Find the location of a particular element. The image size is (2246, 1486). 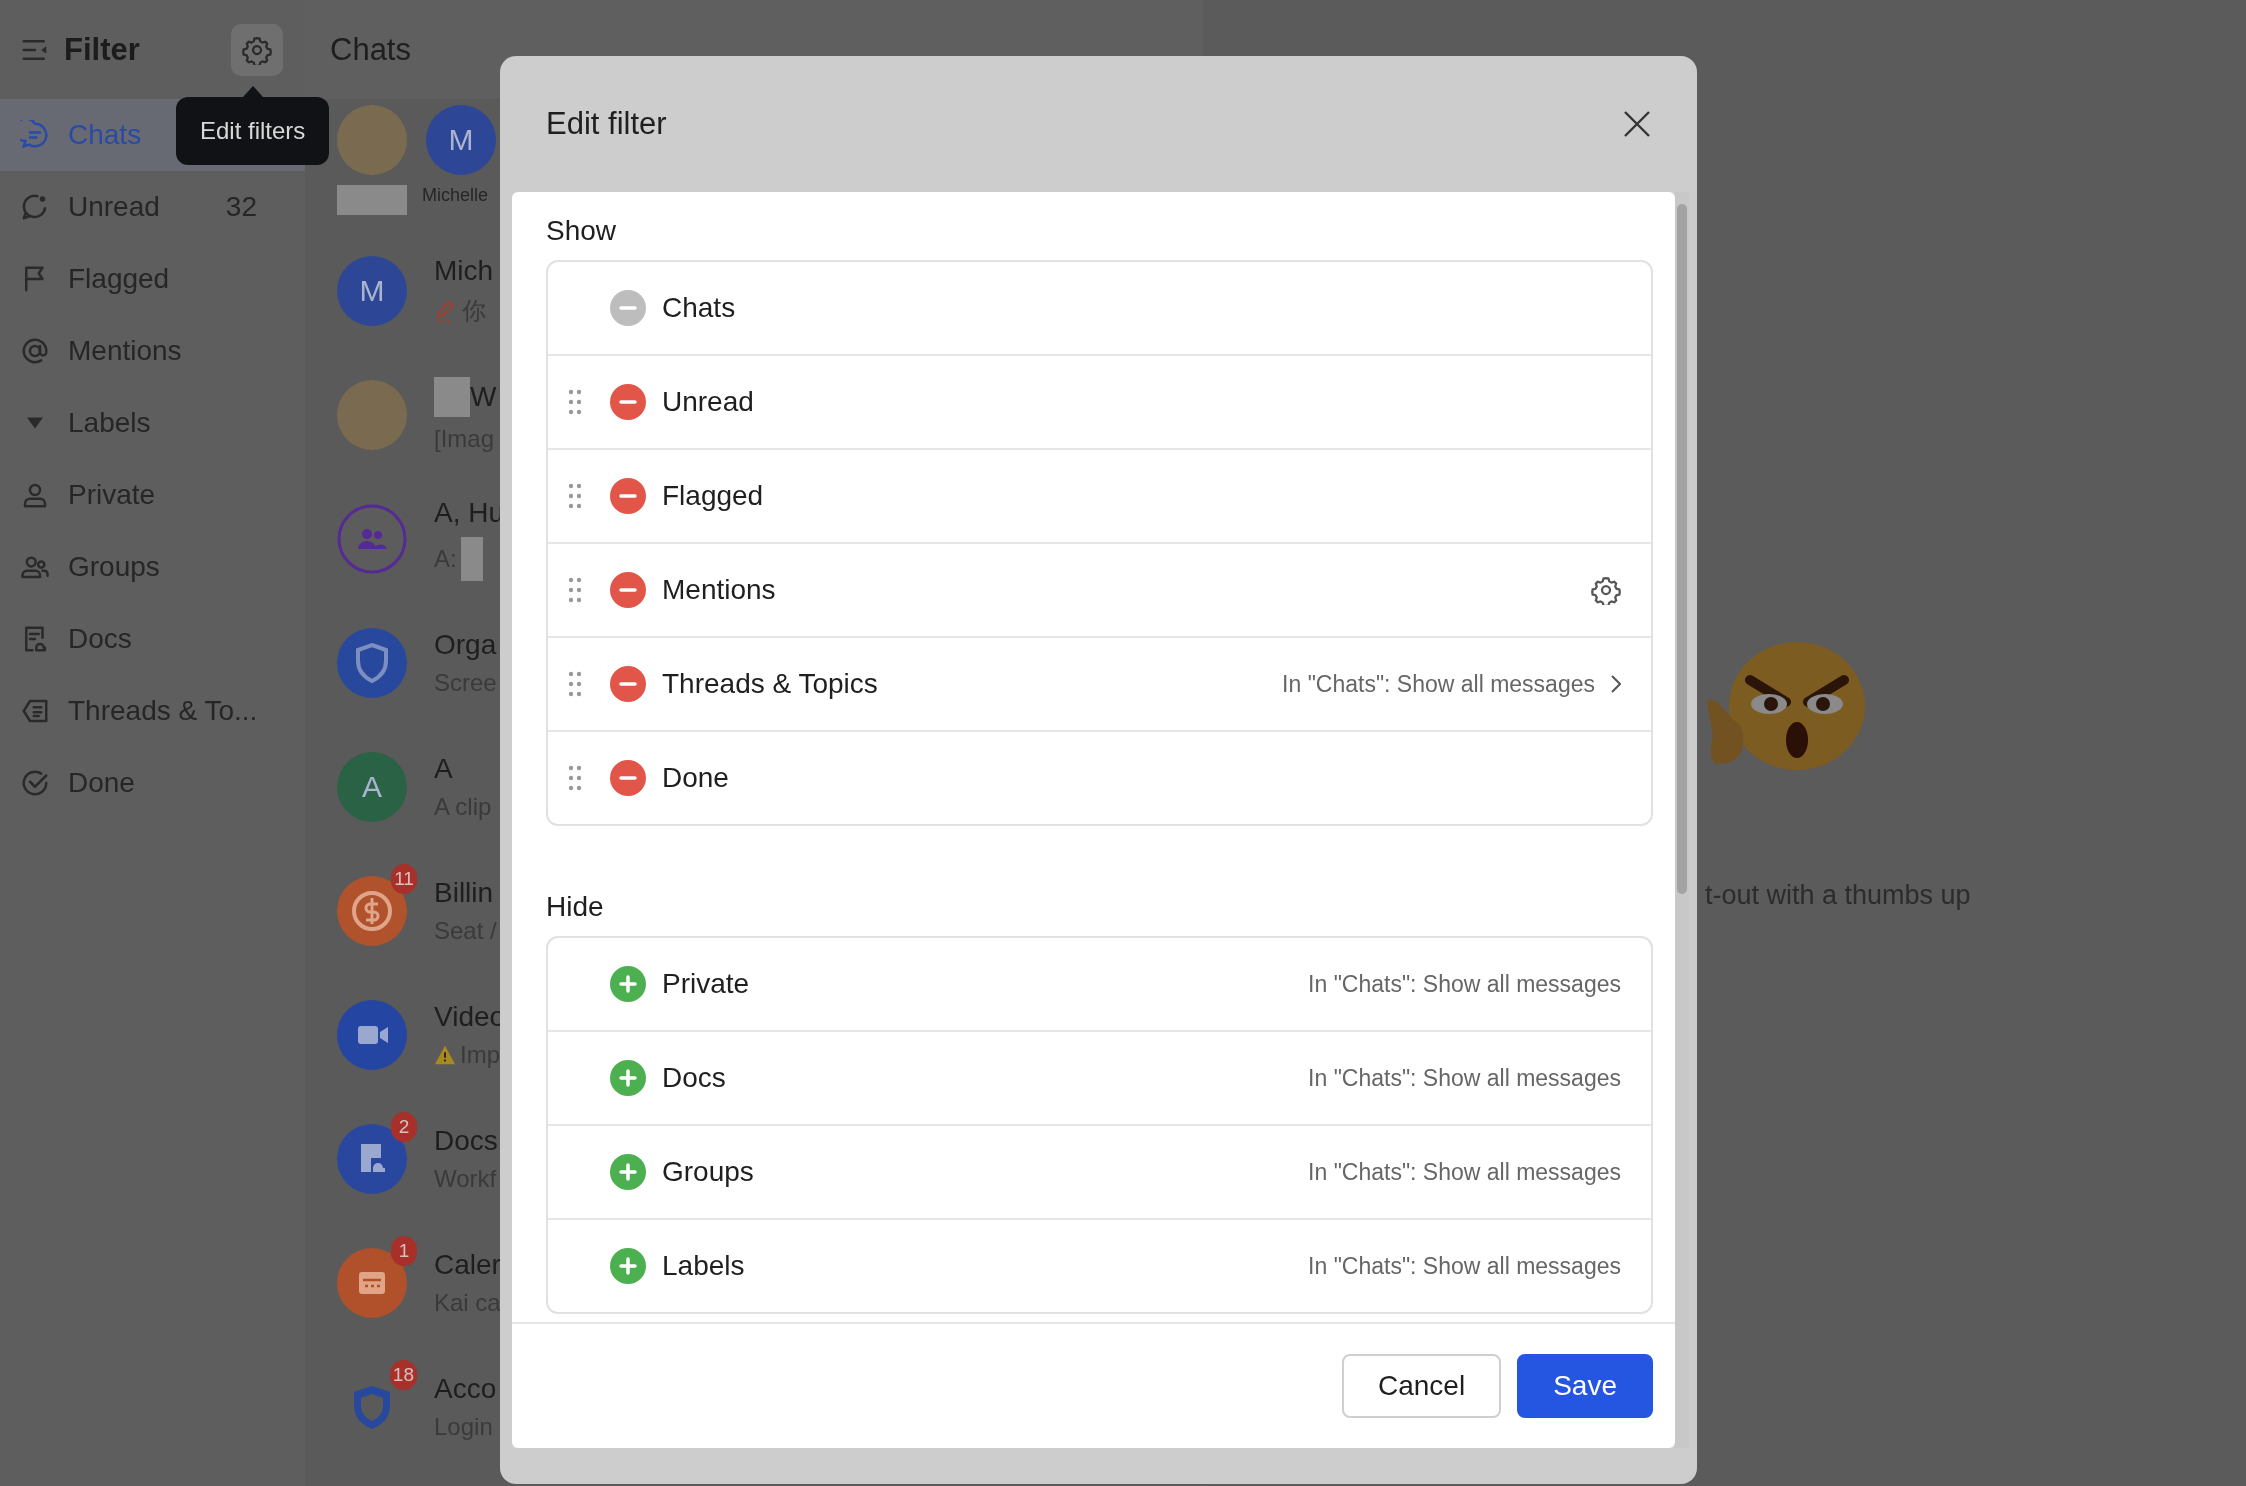

caret-down-icon is located at coordinates (35, 423).